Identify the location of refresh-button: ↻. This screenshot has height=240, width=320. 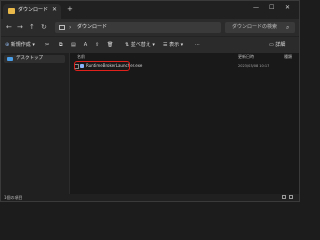
(44, 27).